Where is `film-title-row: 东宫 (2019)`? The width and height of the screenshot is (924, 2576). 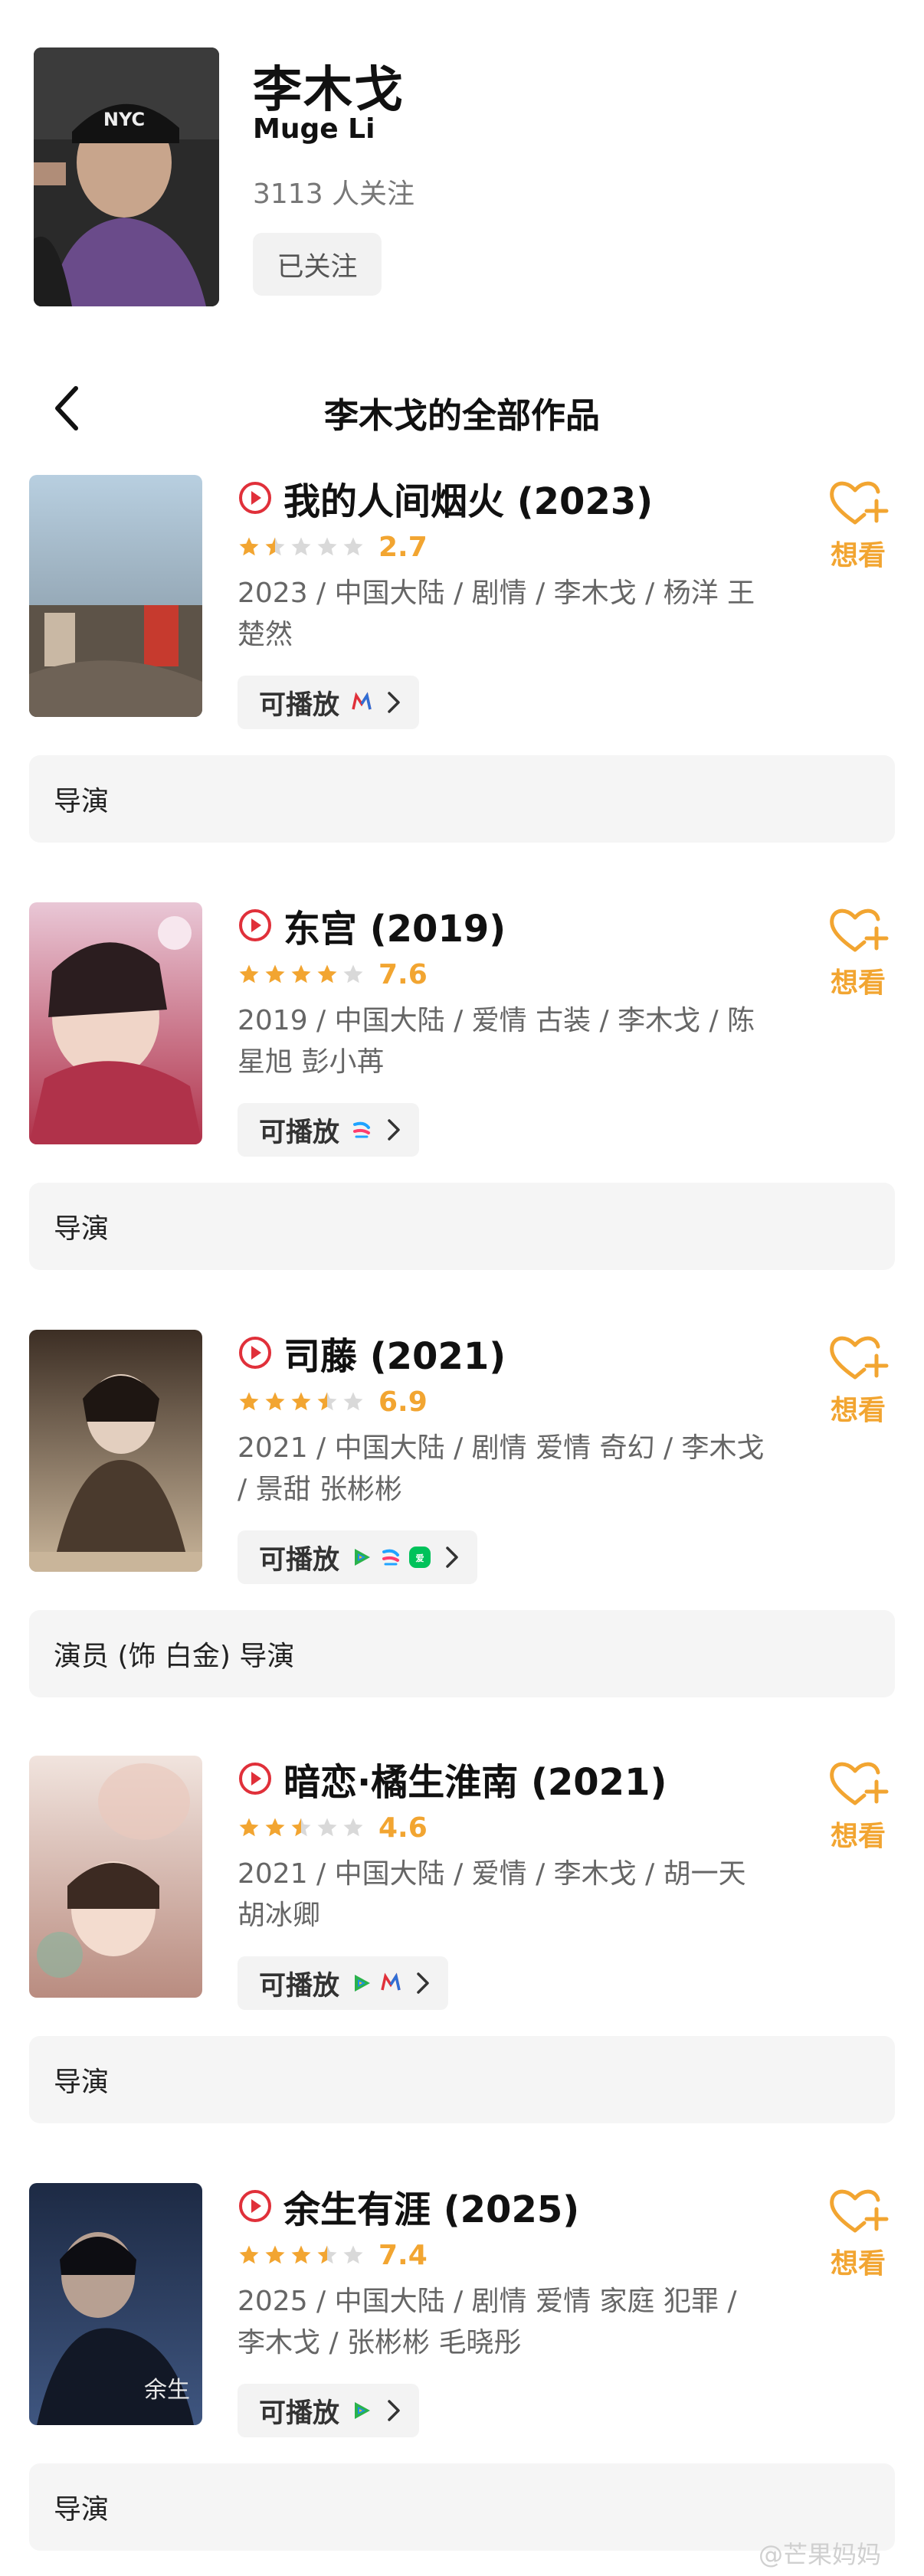
film-title-row: 东宫 (2019) is located at coordinates (372, 926).